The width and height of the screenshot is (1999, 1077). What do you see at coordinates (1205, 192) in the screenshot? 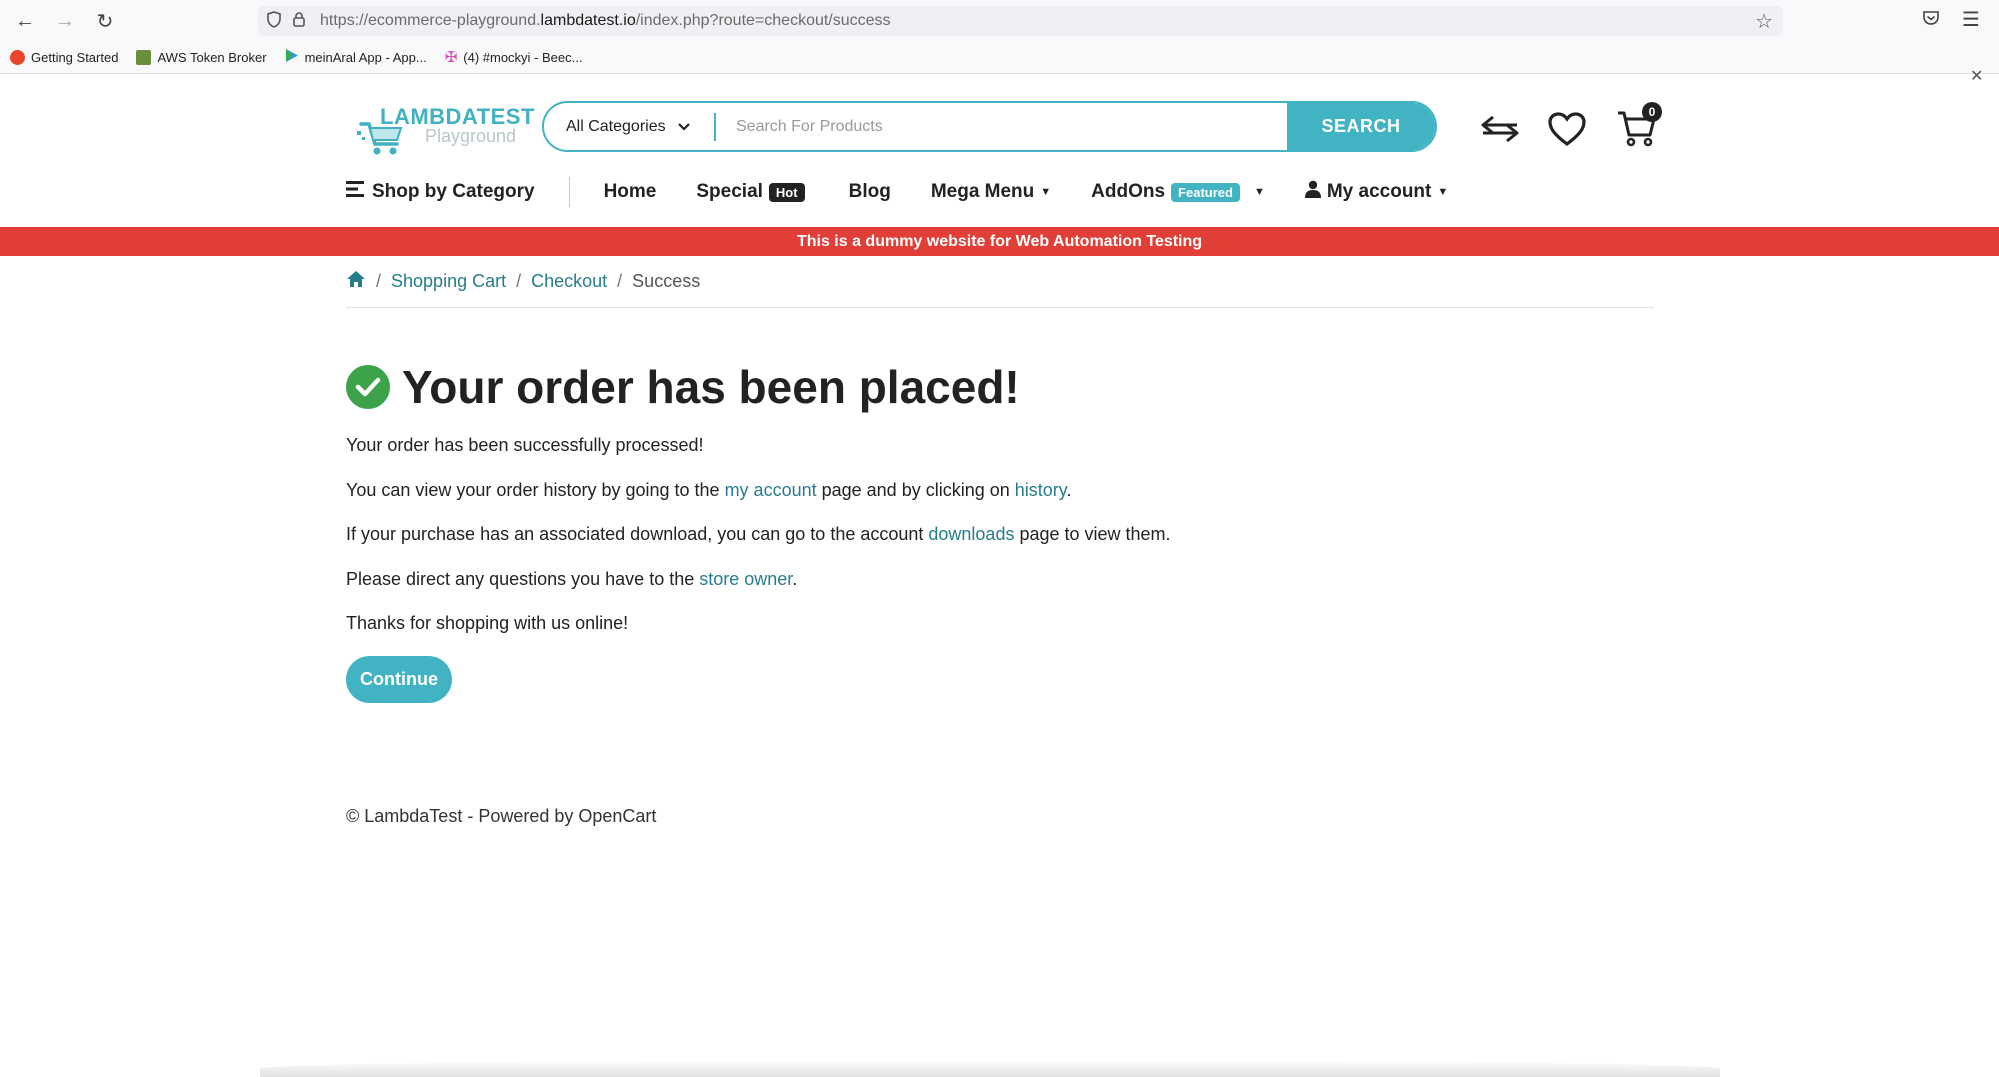
I see `featured-badge: Featured` at bounding box center [1205, 192].